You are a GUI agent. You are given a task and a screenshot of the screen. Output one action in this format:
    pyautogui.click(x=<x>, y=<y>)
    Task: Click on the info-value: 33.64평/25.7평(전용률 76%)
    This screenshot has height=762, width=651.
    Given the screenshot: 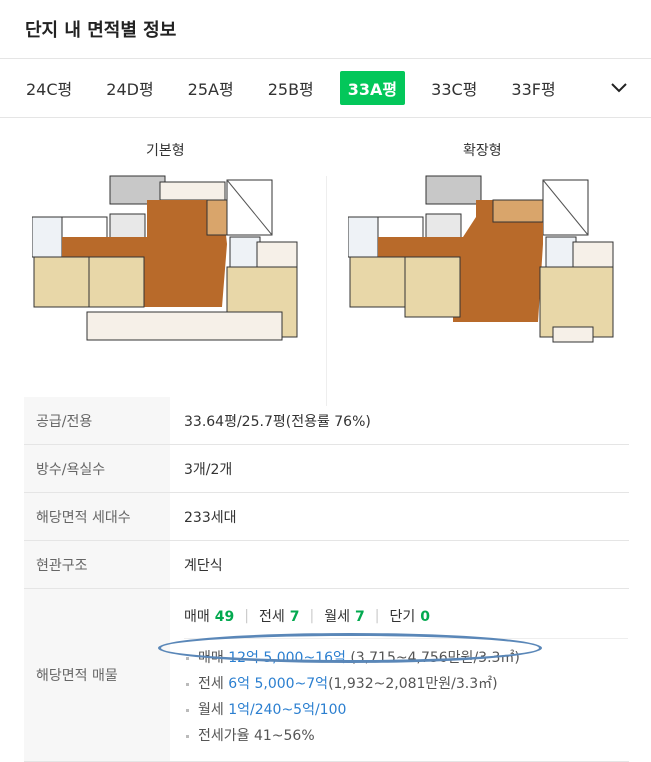 What is the action you would take?
    pyautogui.click(x=399, y=421)
    